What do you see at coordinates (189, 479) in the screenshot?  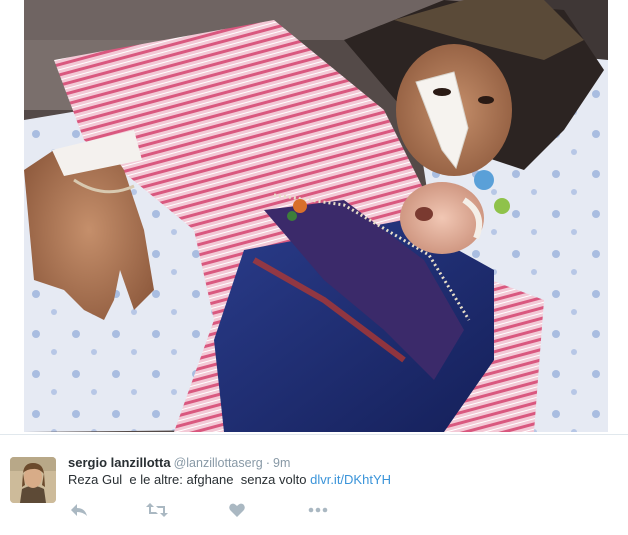 I see `tweet-text-plain: Reza Gul e le altre: afghane senza volto` at bounding box center [189, 479].